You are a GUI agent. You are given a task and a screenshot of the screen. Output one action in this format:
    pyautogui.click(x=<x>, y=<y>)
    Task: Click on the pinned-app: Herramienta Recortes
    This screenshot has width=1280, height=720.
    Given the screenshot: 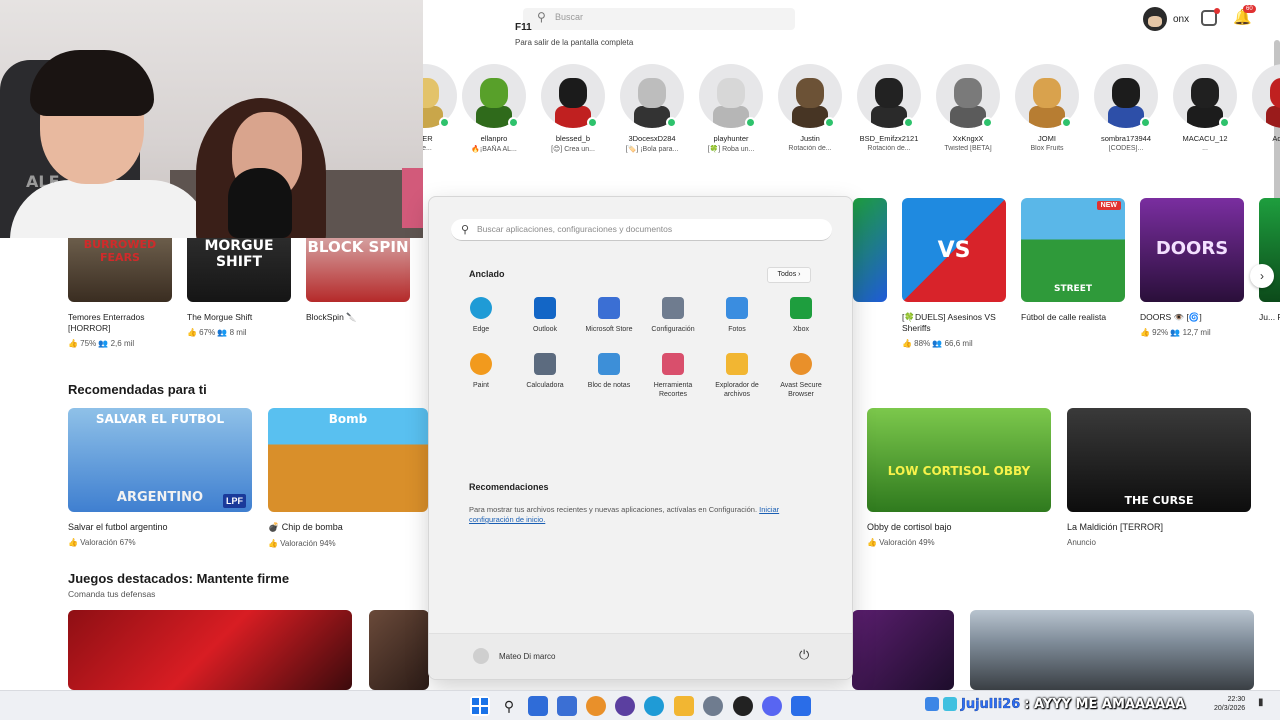 What is the action you would take?
    pyautogui.click(x=673, y=376)
    